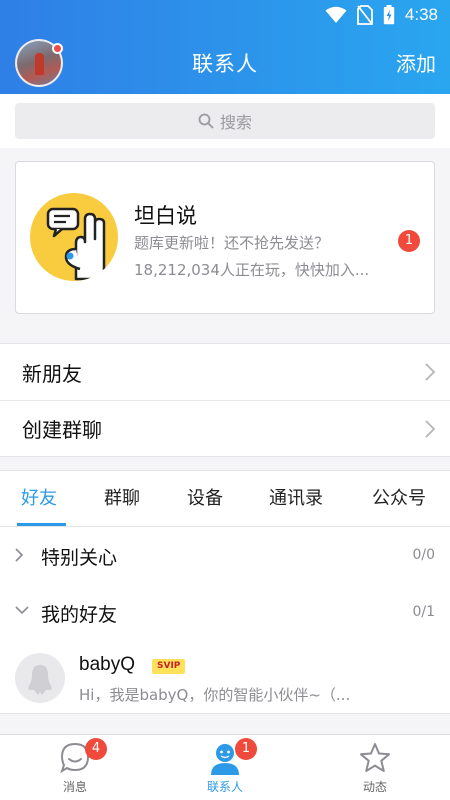  Describe the element at coordinates (74, 787) in the screenshot. I see `nav-label: 消息` at that location.